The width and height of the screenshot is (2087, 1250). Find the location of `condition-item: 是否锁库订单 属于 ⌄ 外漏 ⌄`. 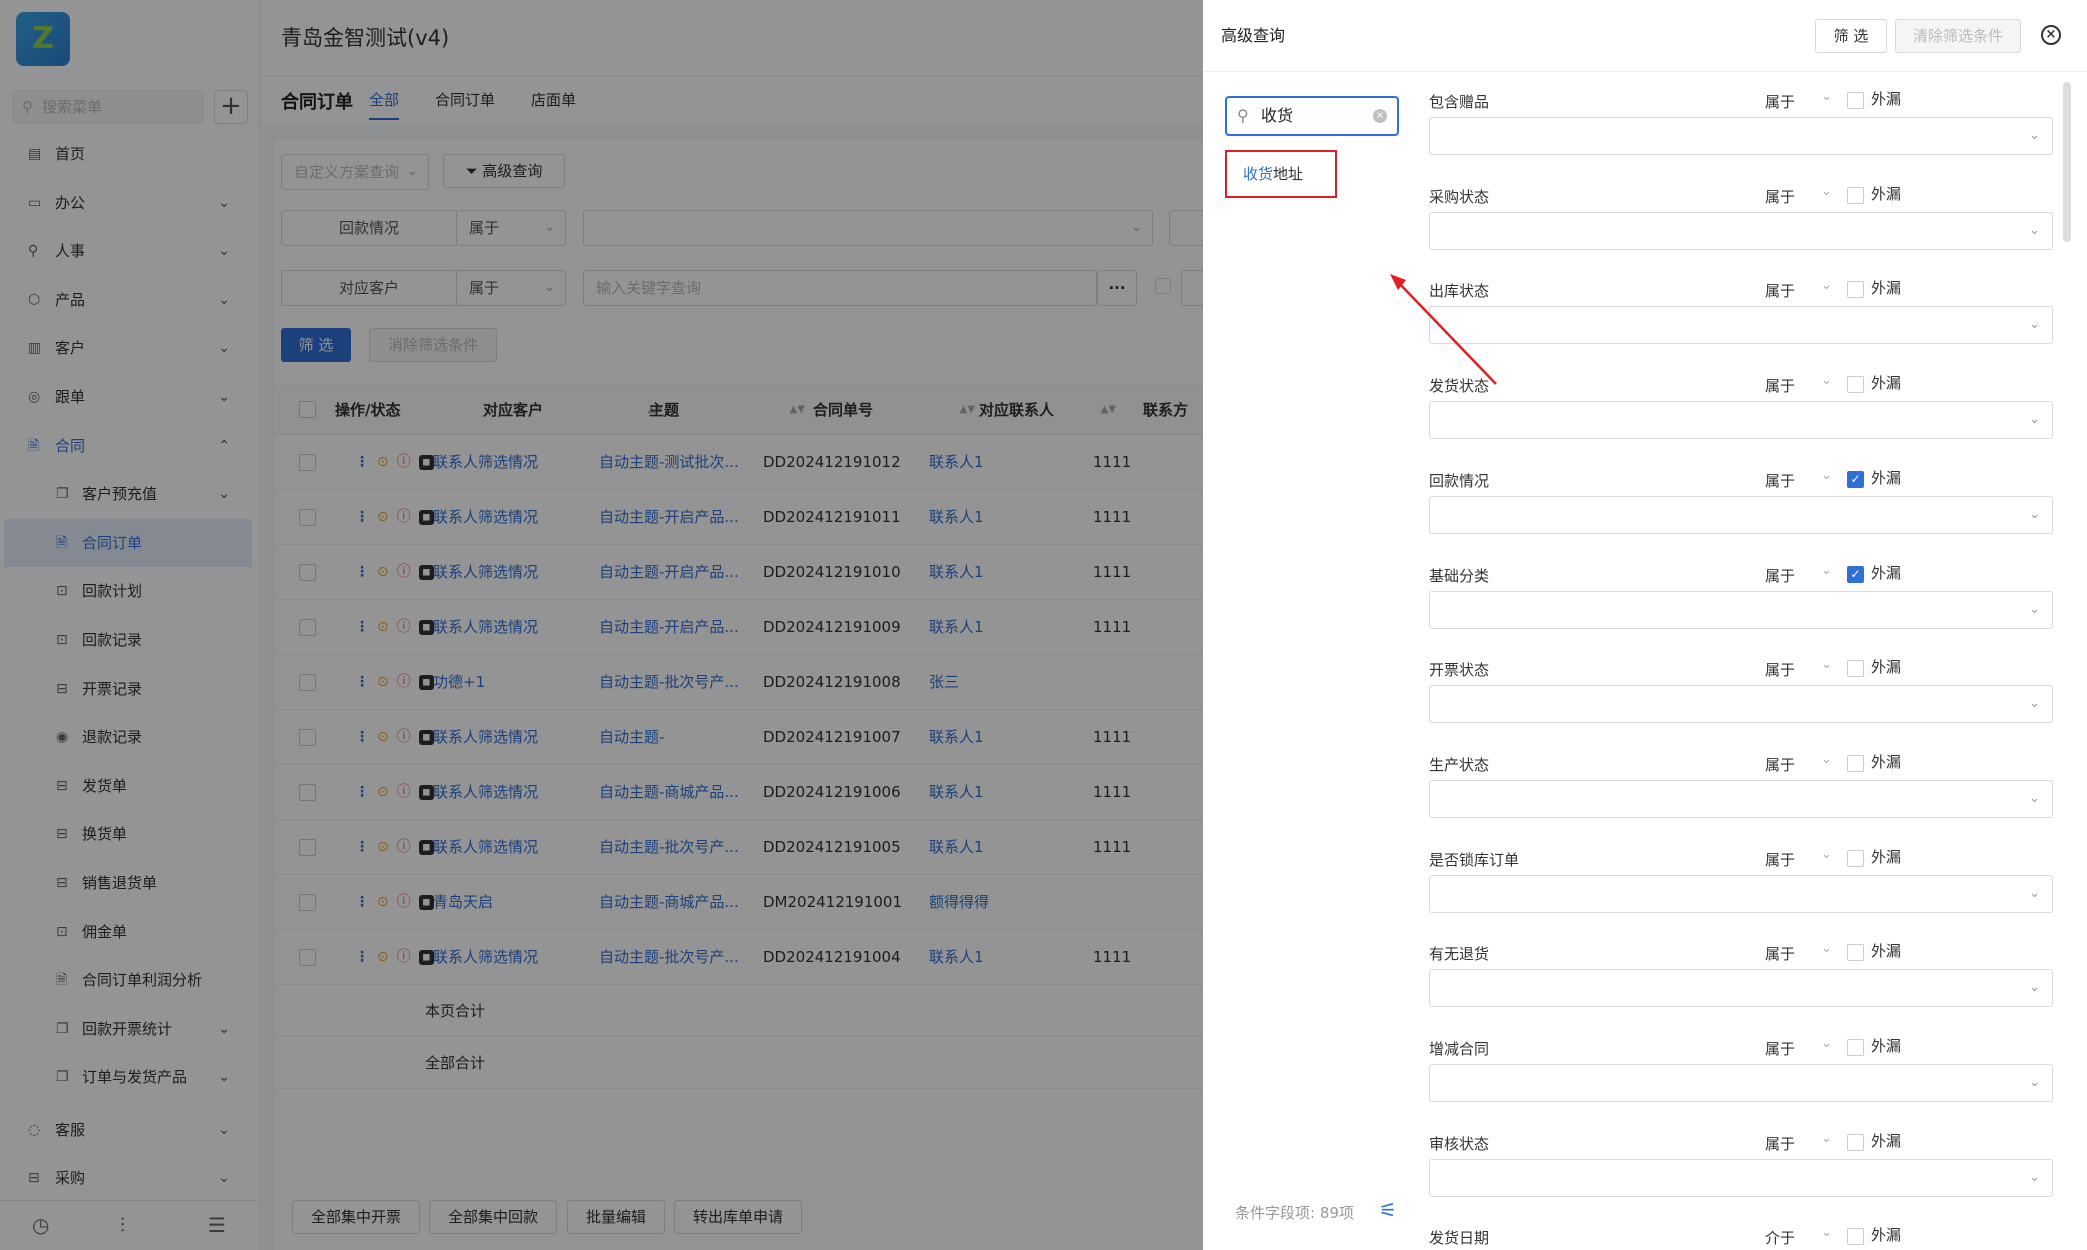

condition-item: 是否锁库订单 属于 ⌄ 外漏 ⌄ is located at coordinates (1743, 877).